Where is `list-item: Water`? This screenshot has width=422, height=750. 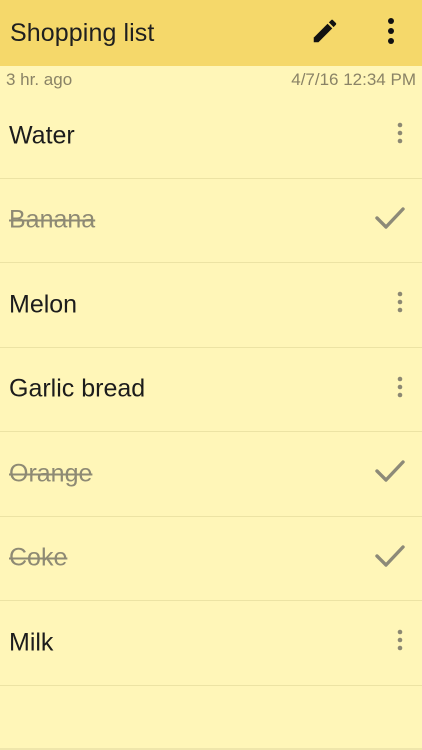
list-item: Water is located at coordinates (211, 136).